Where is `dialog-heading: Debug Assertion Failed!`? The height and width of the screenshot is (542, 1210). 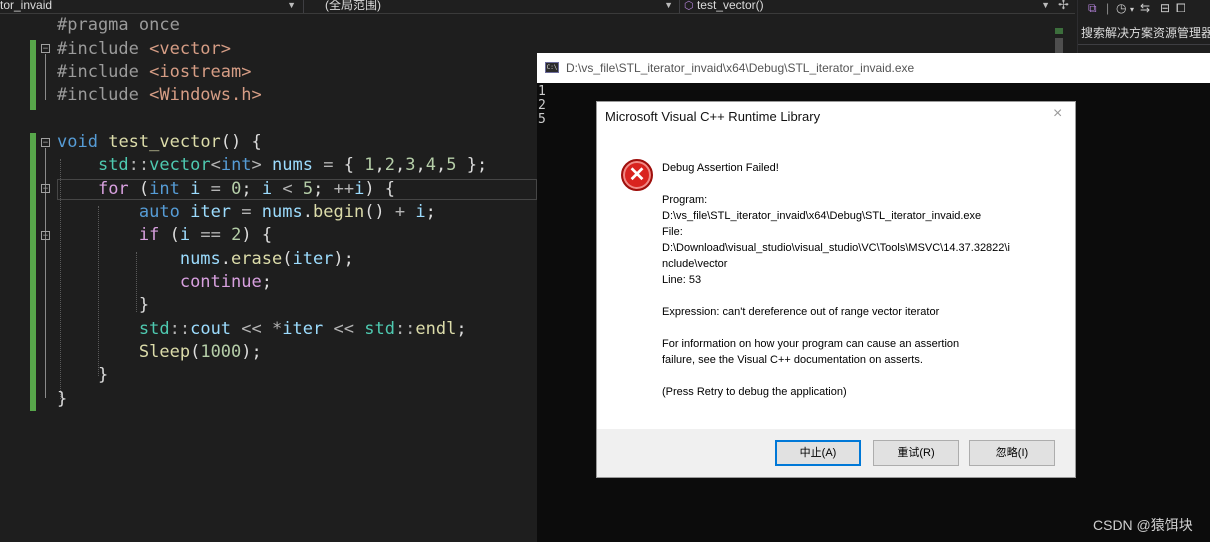
dialog-heading: Debug Assertion Failed! is located at coordinates (720, 168).